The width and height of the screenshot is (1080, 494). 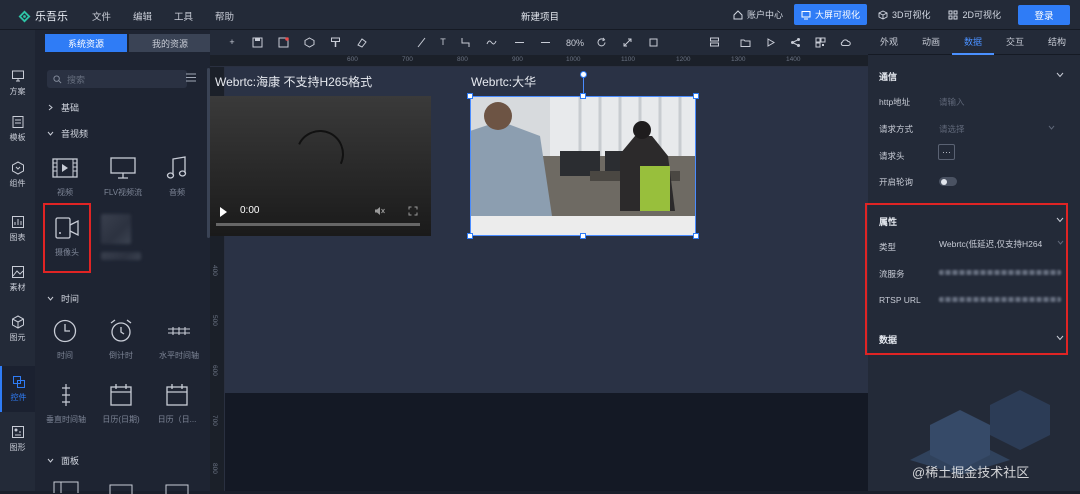 I want to click on template-icon, so click(x=17, y=122).